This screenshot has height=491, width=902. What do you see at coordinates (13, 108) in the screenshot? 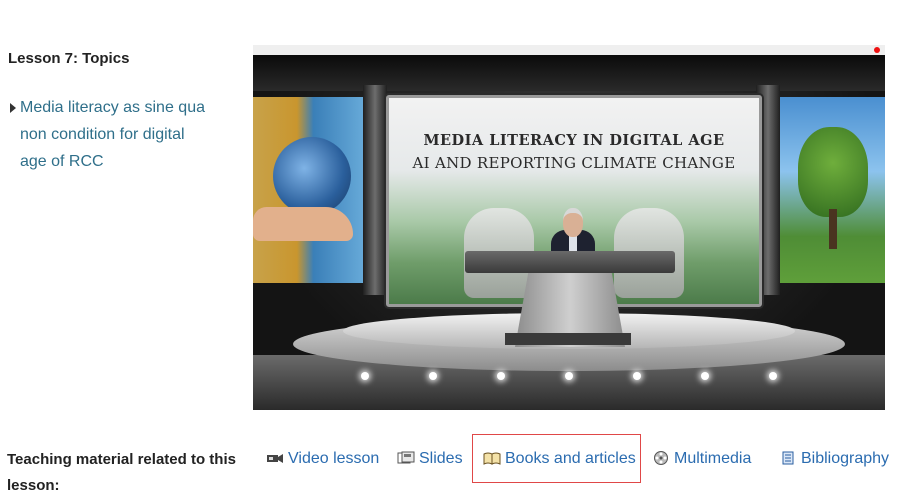
I see `triangle-bullet-icon` at bounding box center [13, 108].